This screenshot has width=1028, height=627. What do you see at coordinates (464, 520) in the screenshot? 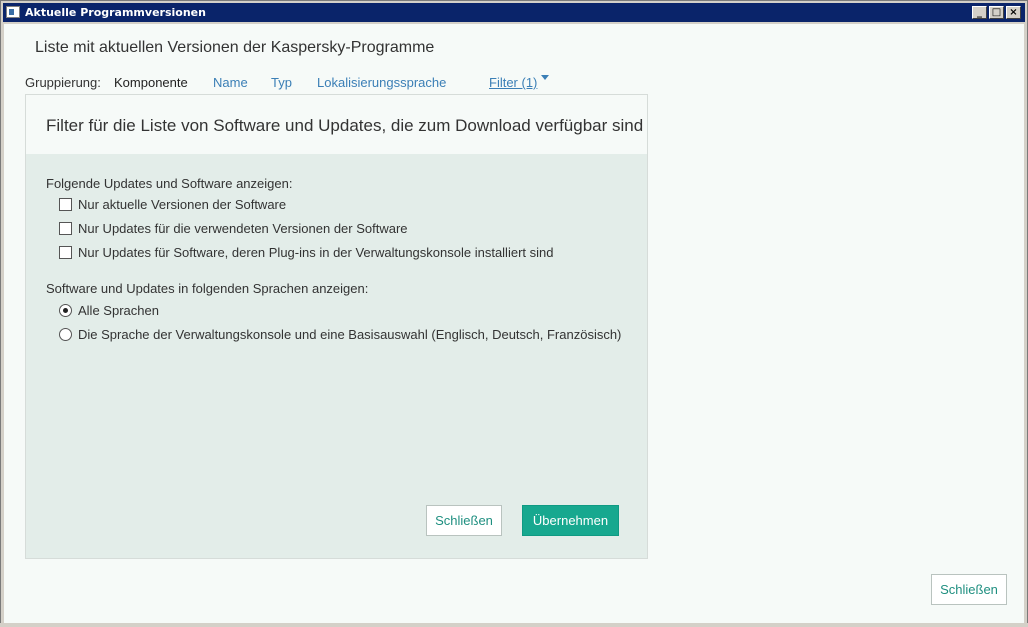
I see `panel-close-button: Schließen` at bounding box center [464, 520].